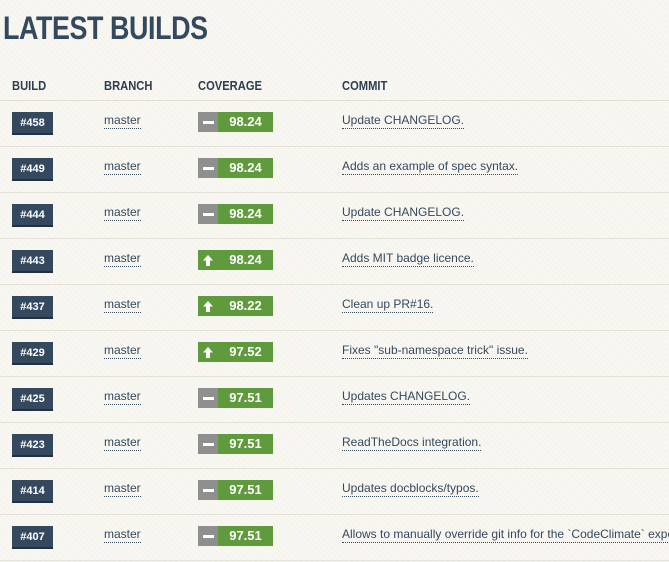 The image size is (669, 562). What do you see at coordinates (245, 306) in the screenshot?
I see `coverage-value: 98.22` at bounding box center [245, 306].